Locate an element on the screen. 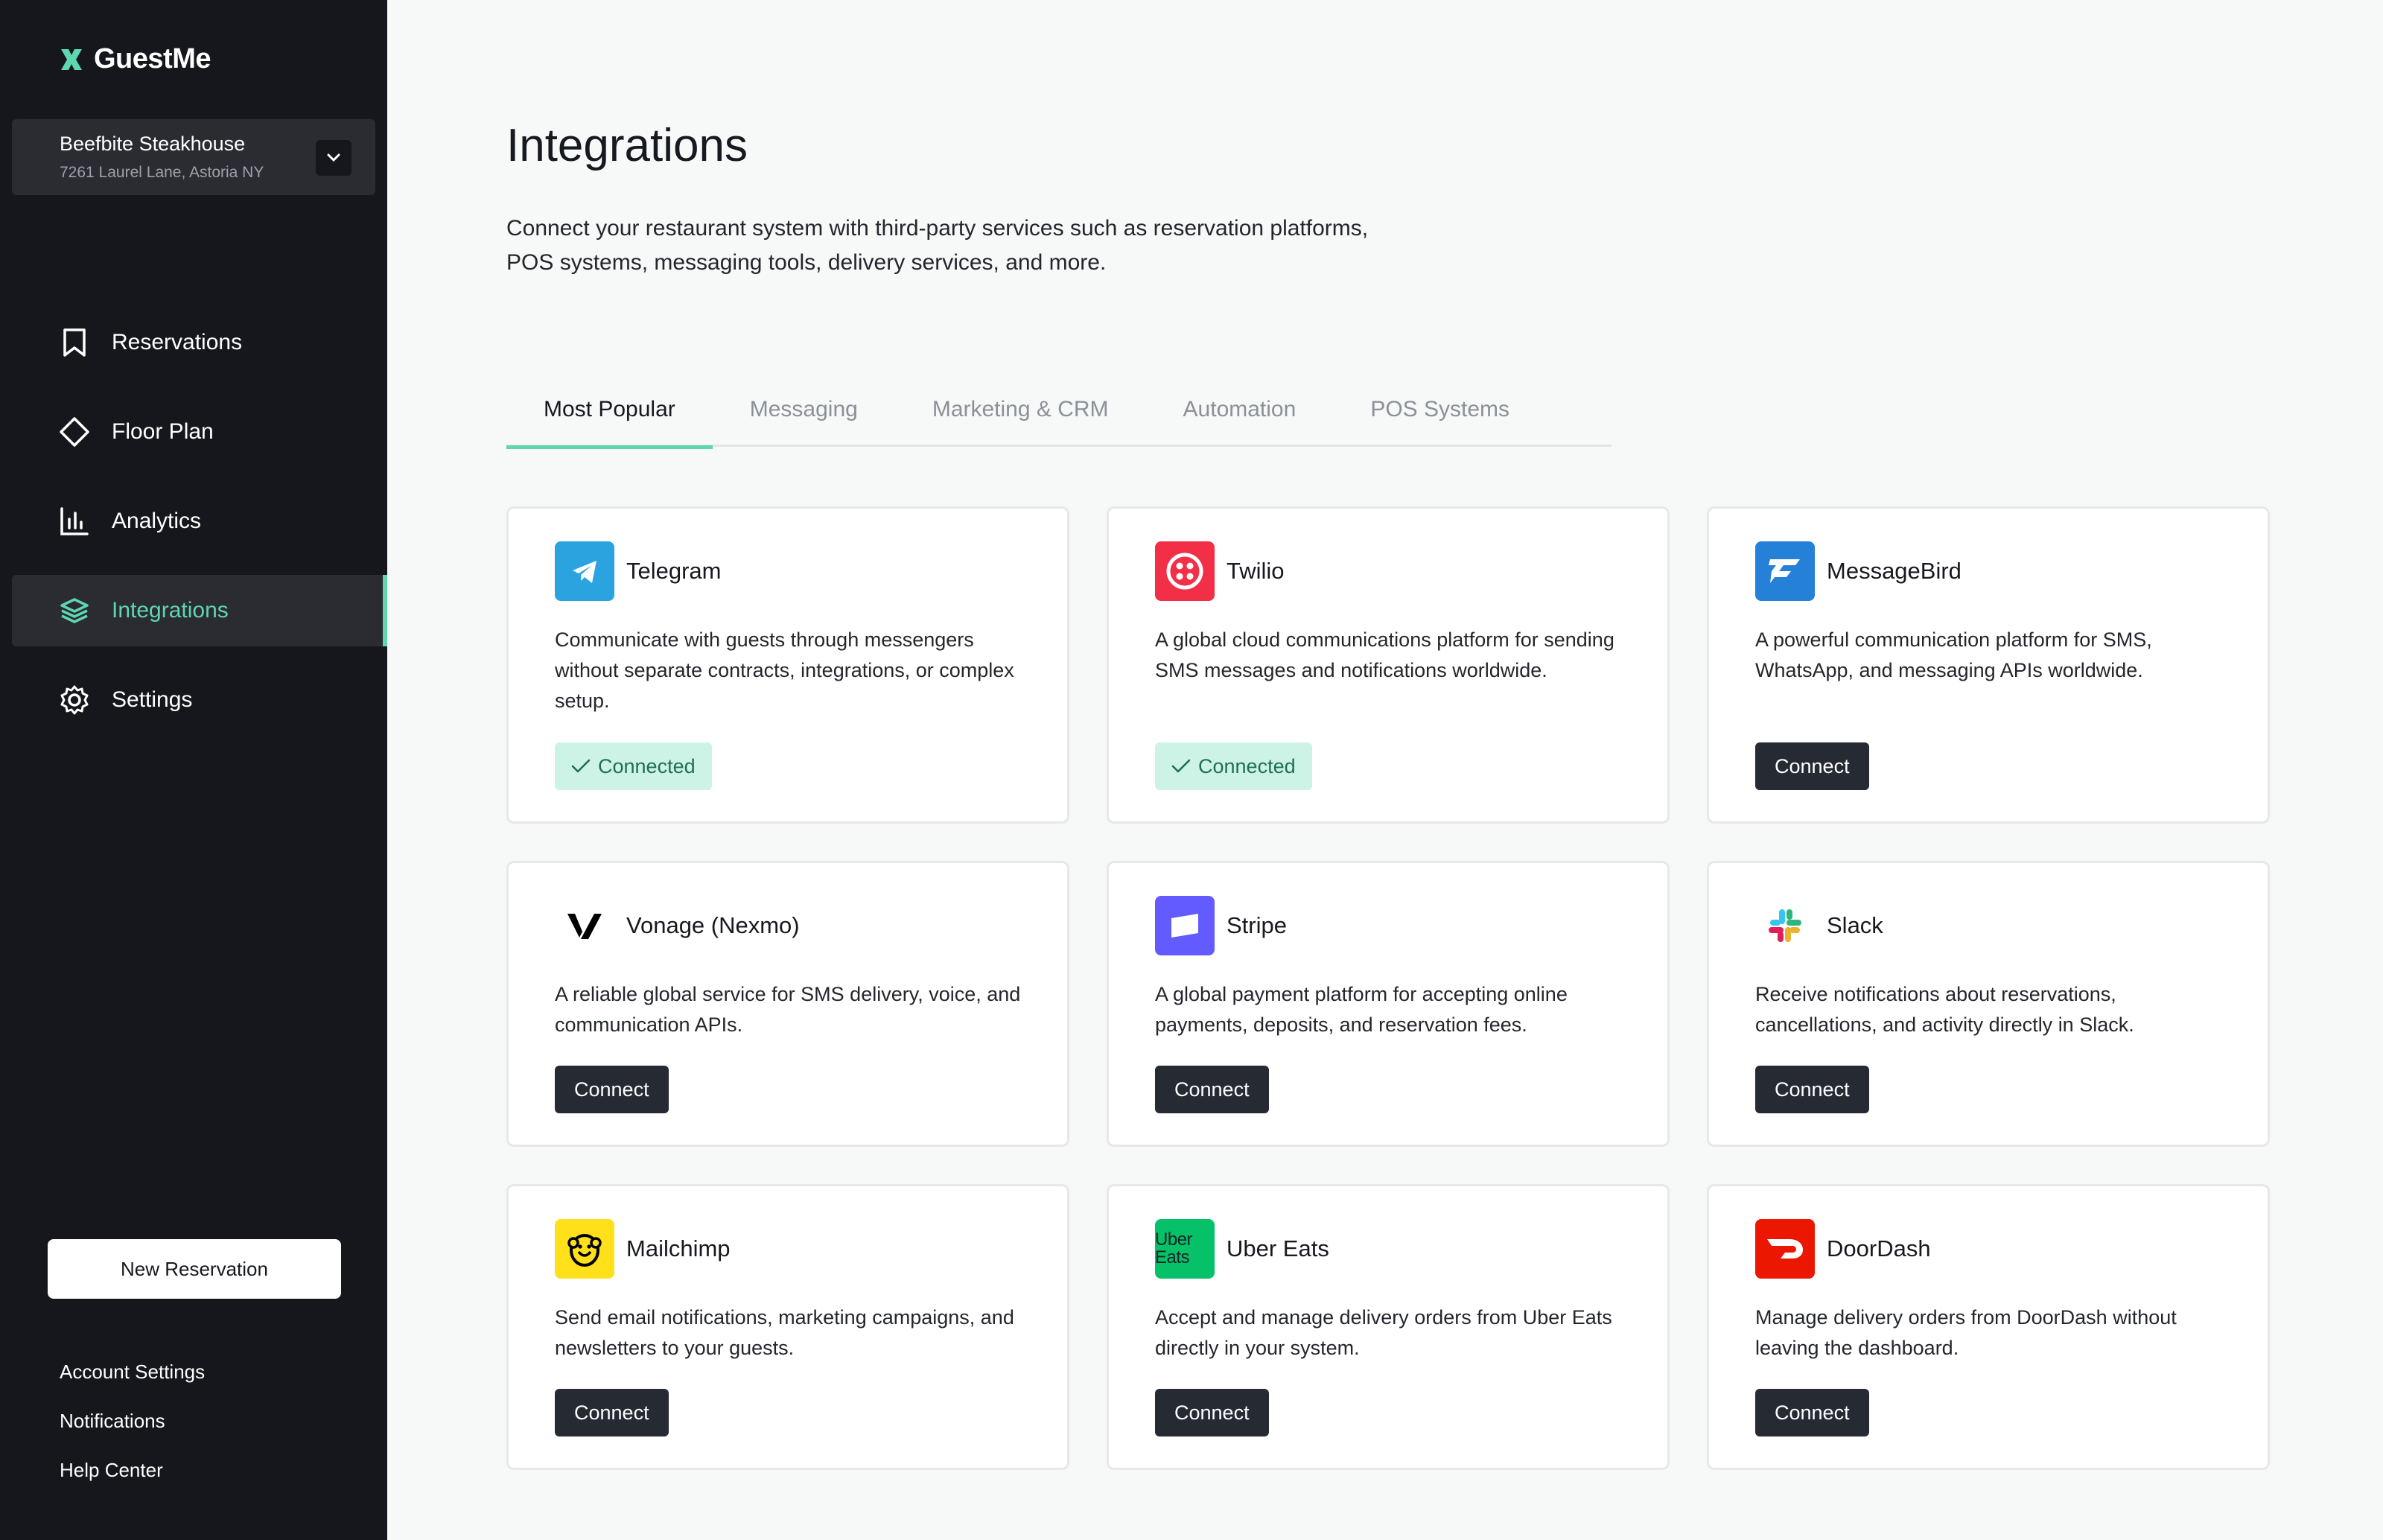  nav-item-integrations: Integrations is located at coordinates (199, 610).